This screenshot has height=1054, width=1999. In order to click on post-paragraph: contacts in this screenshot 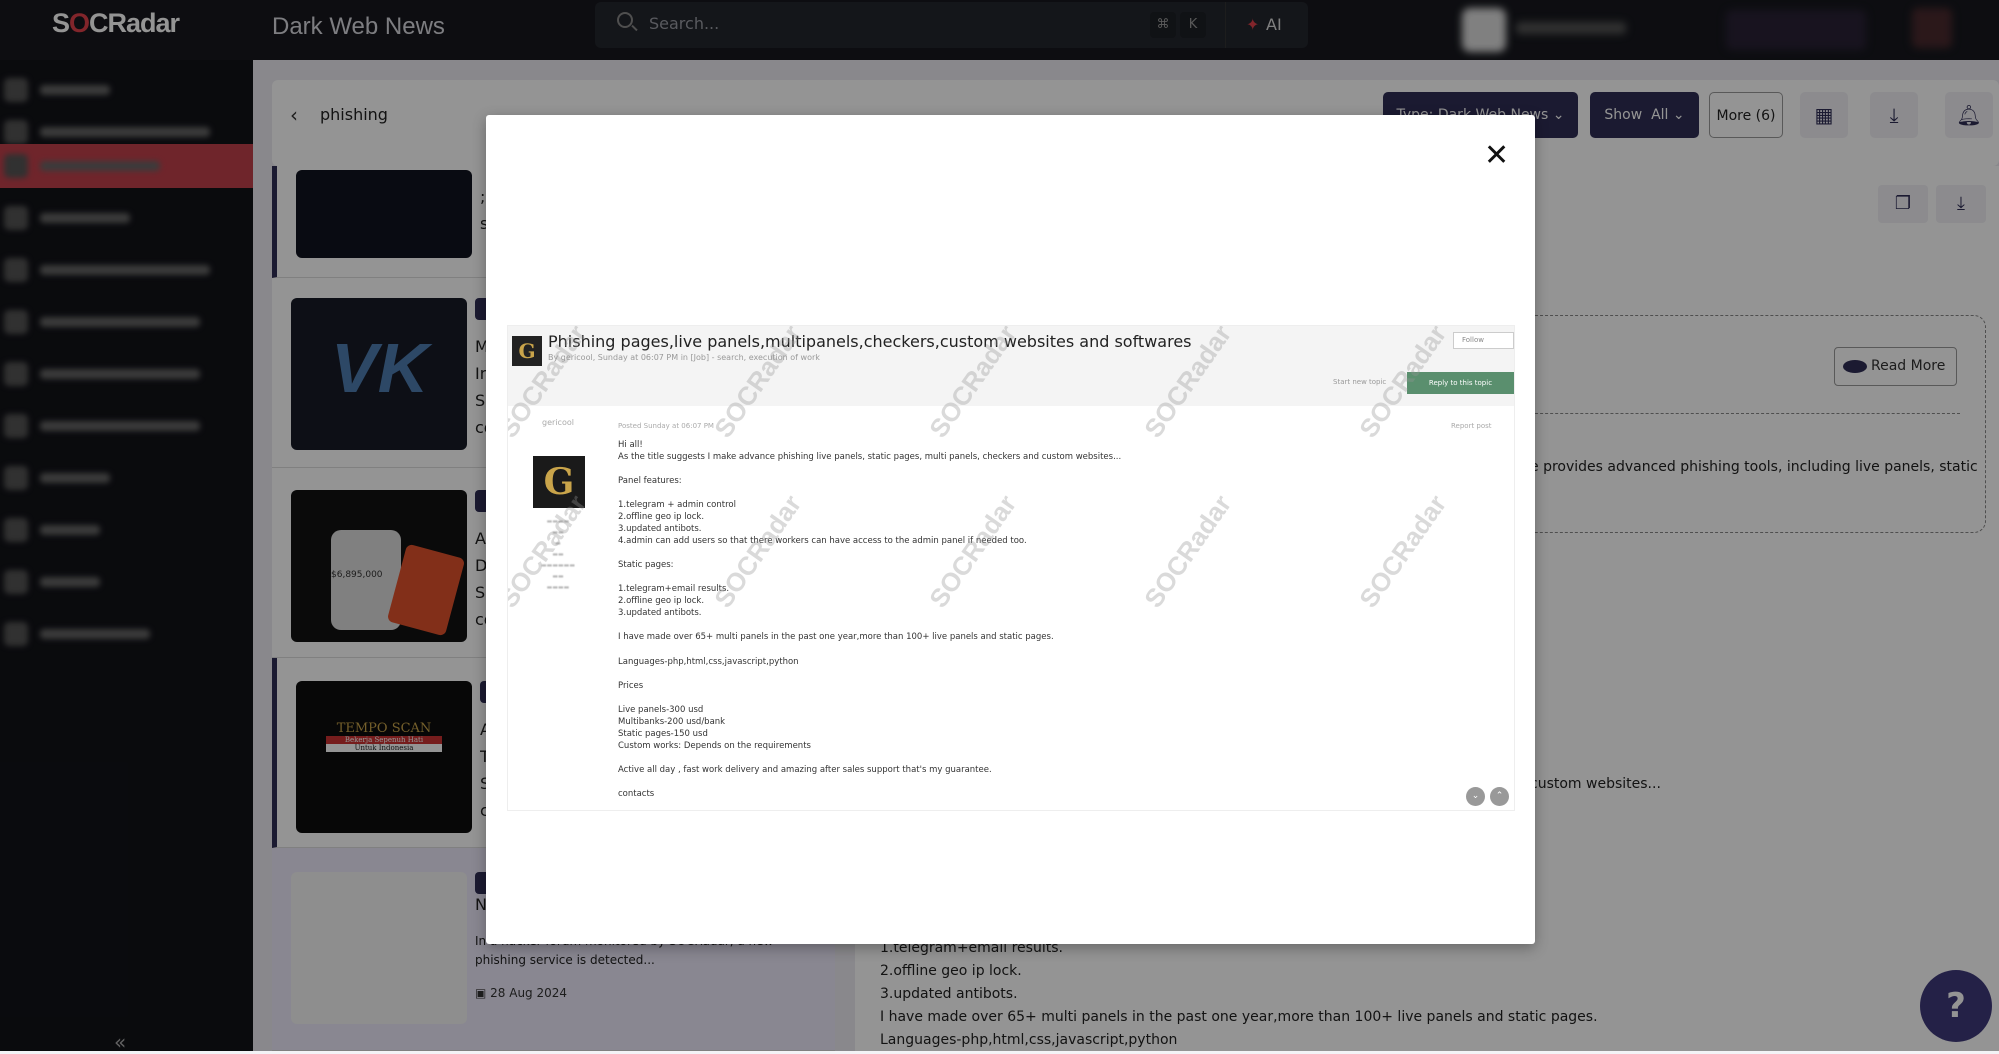, I will do `click(1018, 795)`.